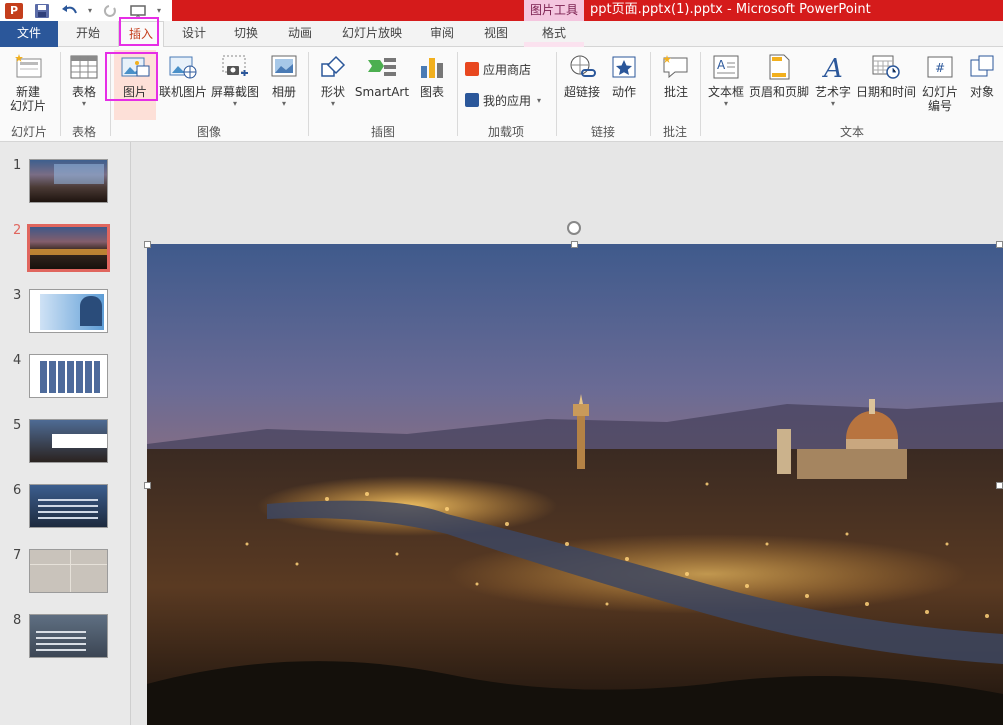  Describe the element at coordinates (851, 132) in the screenshot. I see `group-label-text: 文本` at that location.